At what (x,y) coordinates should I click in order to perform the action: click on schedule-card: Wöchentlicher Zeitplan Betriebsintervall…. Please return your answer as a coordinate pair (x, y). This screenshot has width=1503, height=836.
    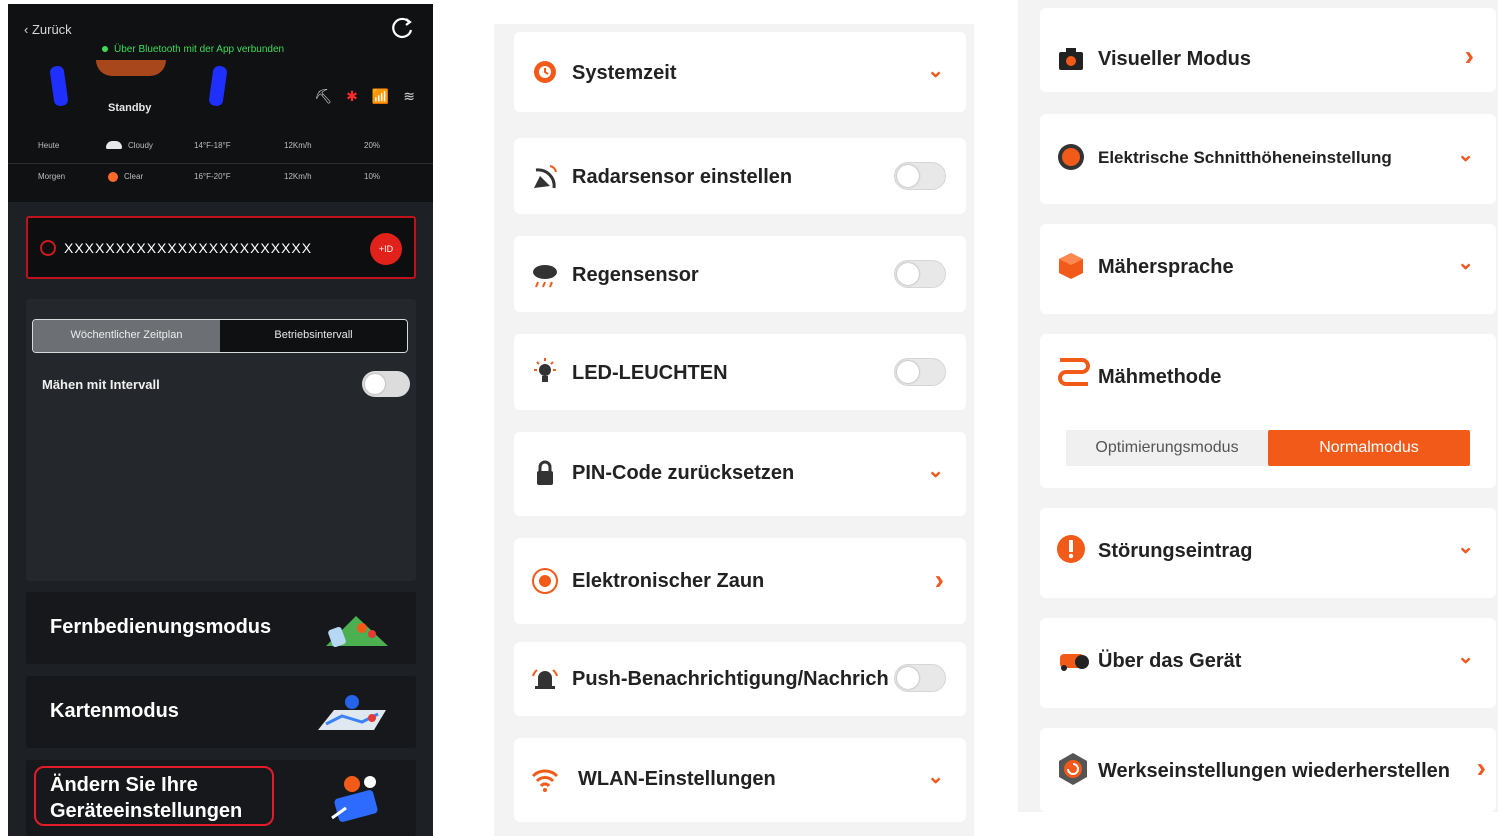
    Looking at the image, I should click on (221, 440).